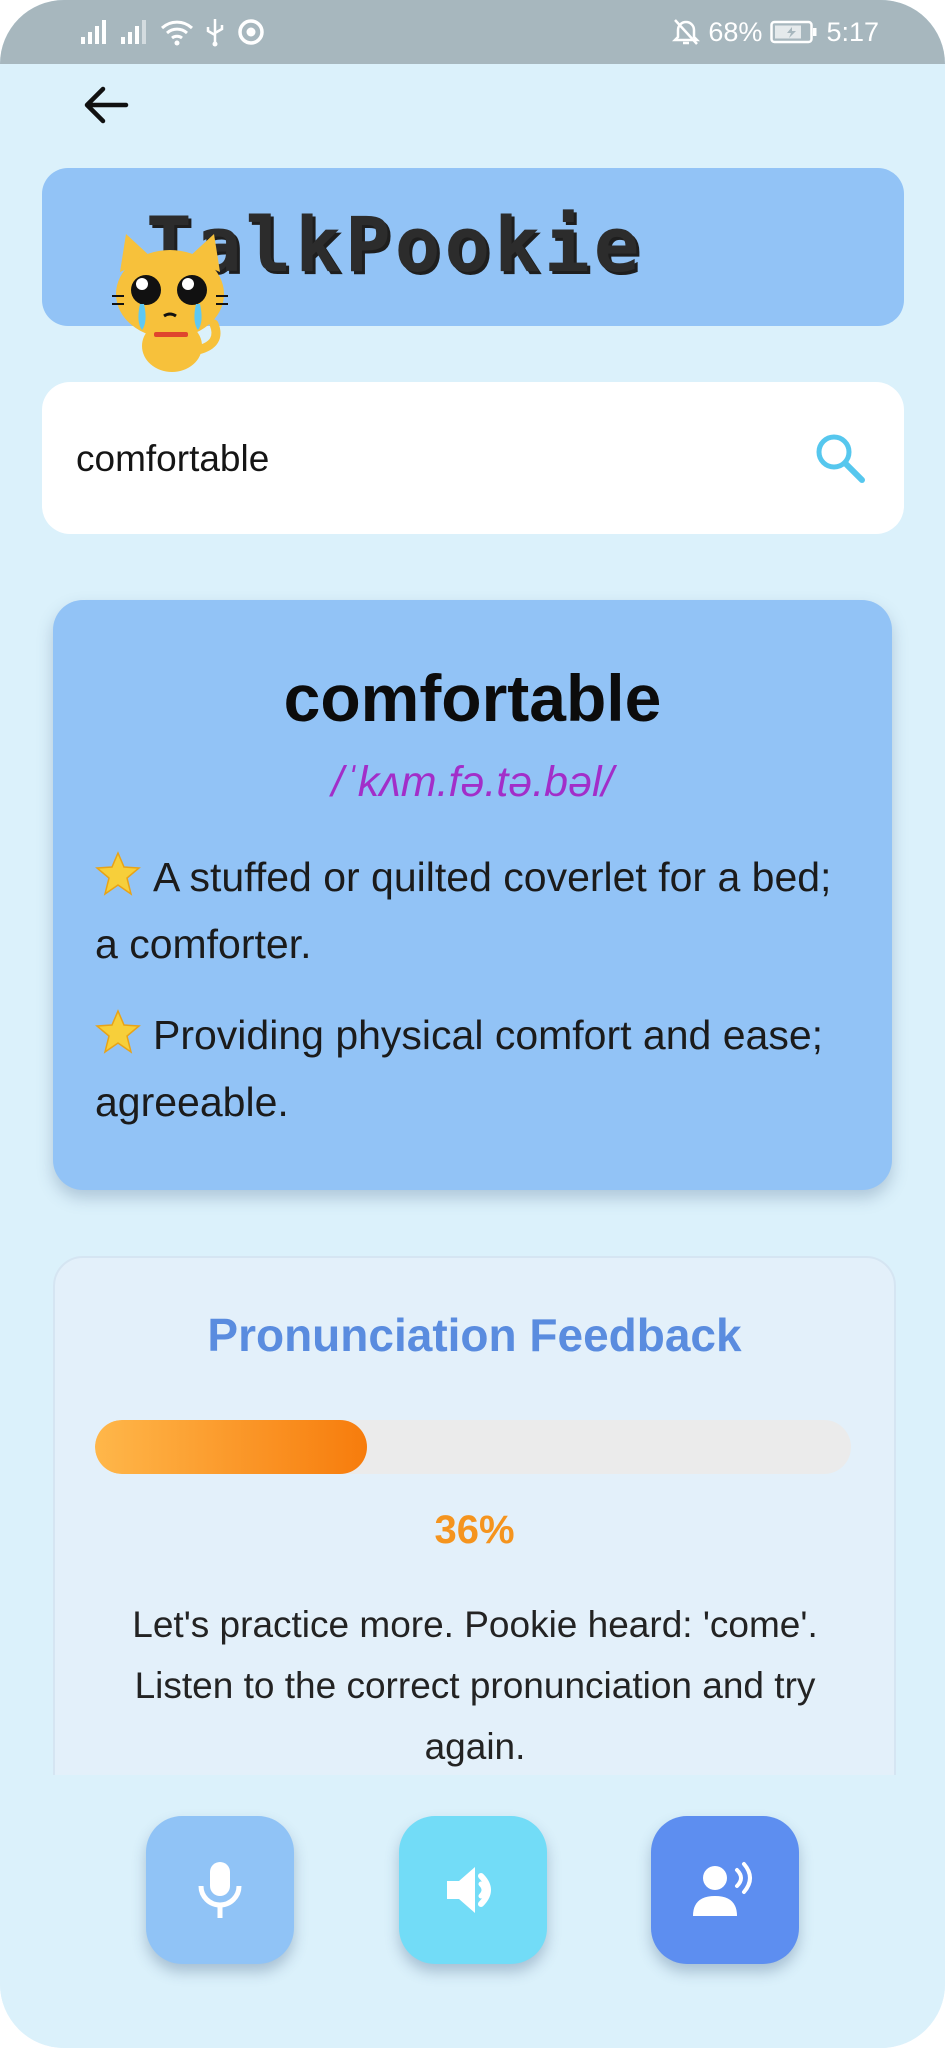  What do you see at coordinates (793, 32) in the screenshot?
I see `battery-icon` at bounding box center [793, 32].